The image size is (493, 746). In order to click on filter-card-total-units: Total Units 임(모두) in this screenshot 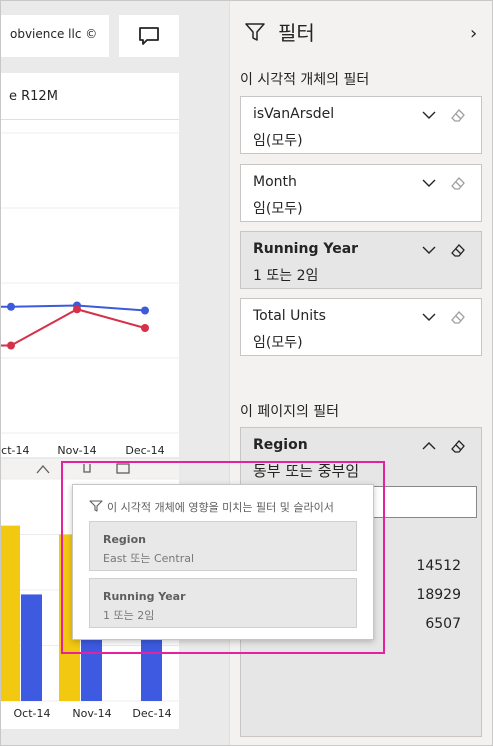, I will do `click(361, 327)`.